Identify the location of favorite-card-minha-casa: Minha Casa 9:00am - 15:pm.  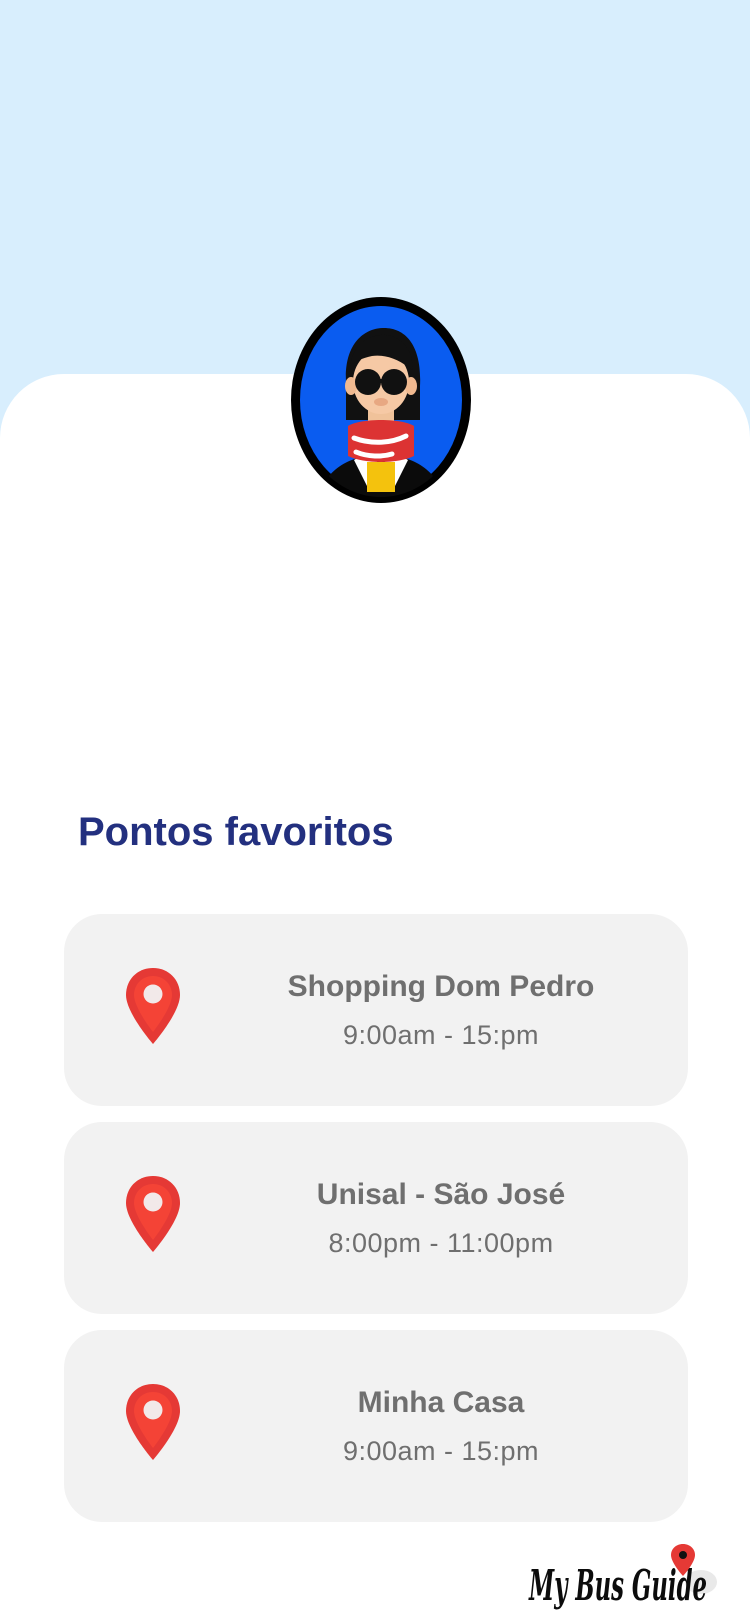
(376, 1426).